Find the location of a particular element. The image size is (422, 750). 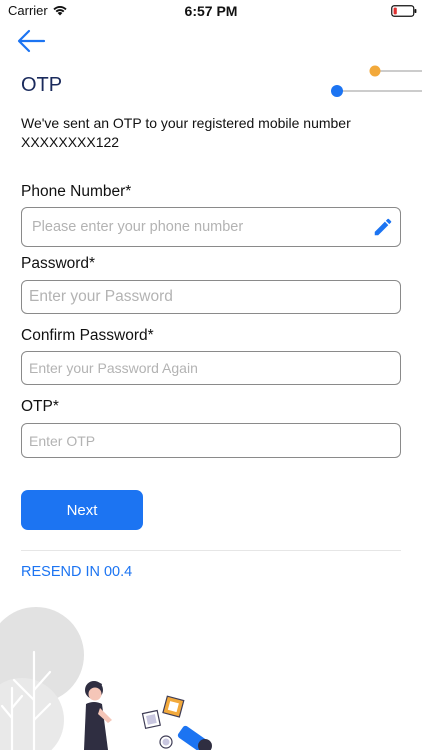

resend-otp-link: RESEND IN 00.4 is located at coordinates (76, 572).